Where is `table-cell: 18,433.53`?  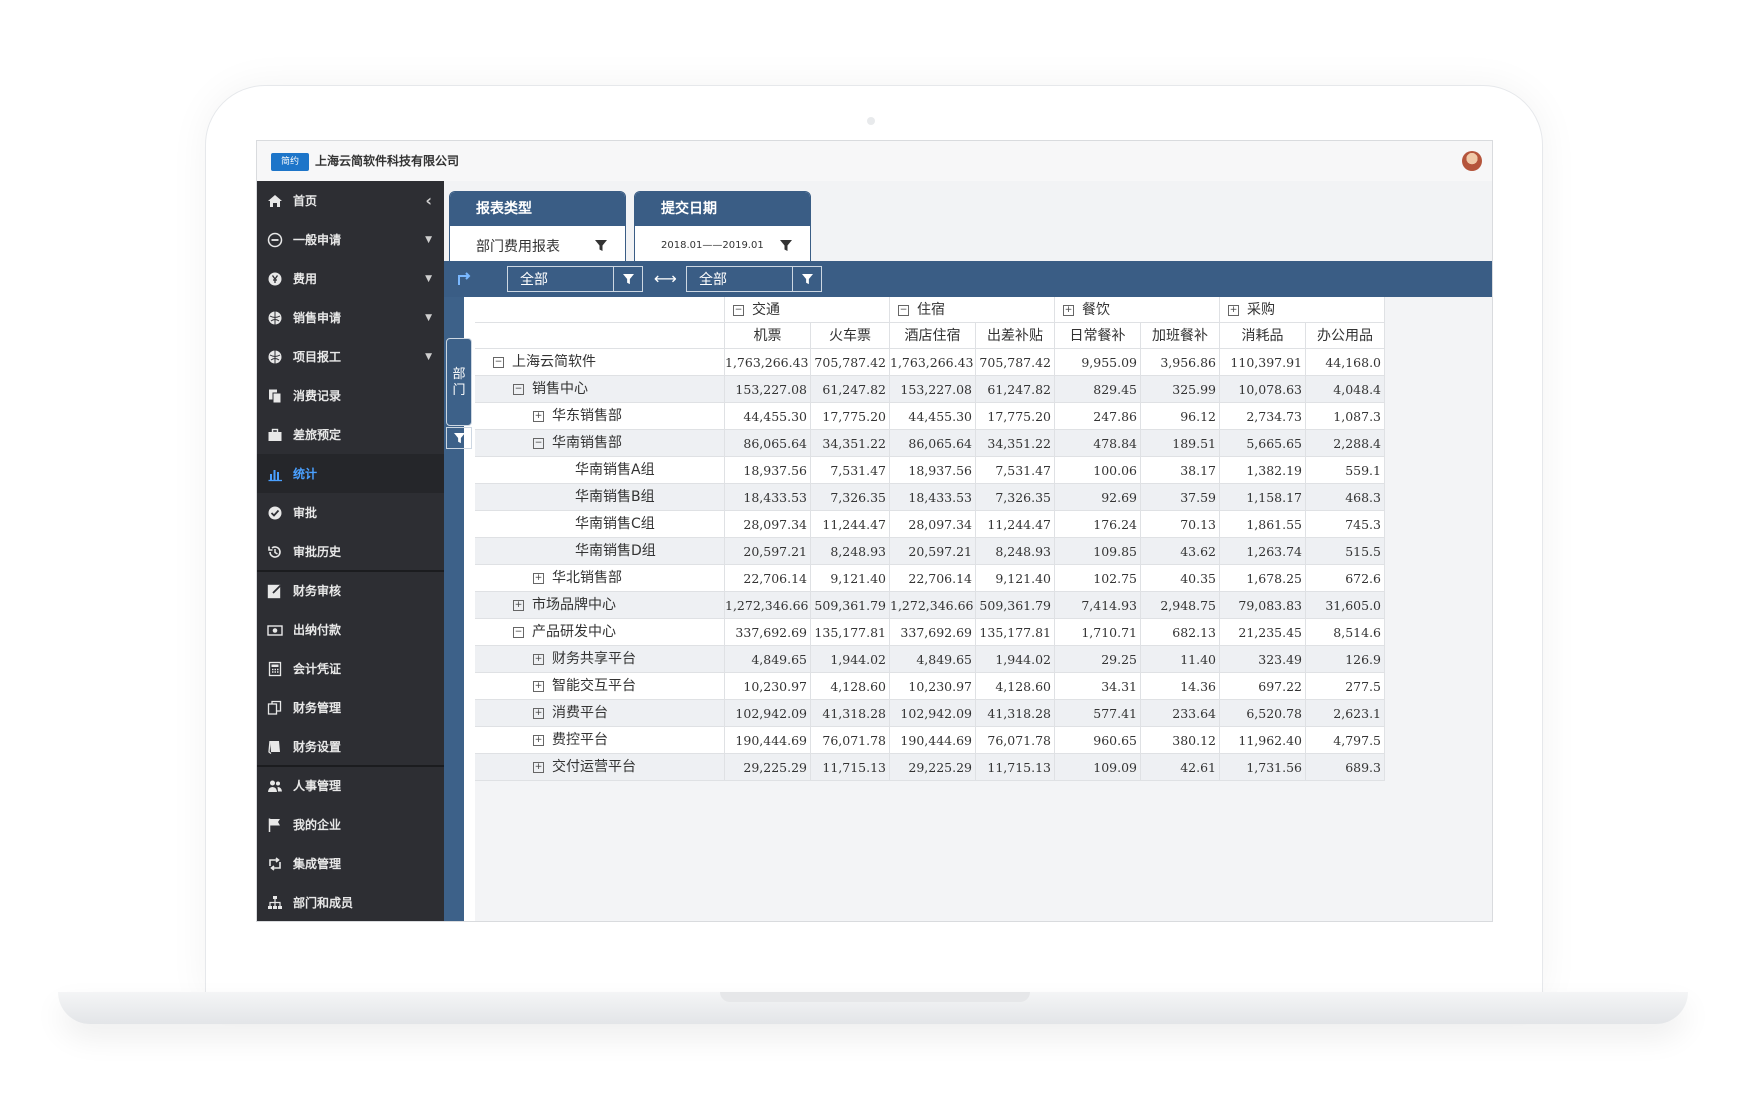 table-cell: 18,433.53 is located at coordinates (768, 497).